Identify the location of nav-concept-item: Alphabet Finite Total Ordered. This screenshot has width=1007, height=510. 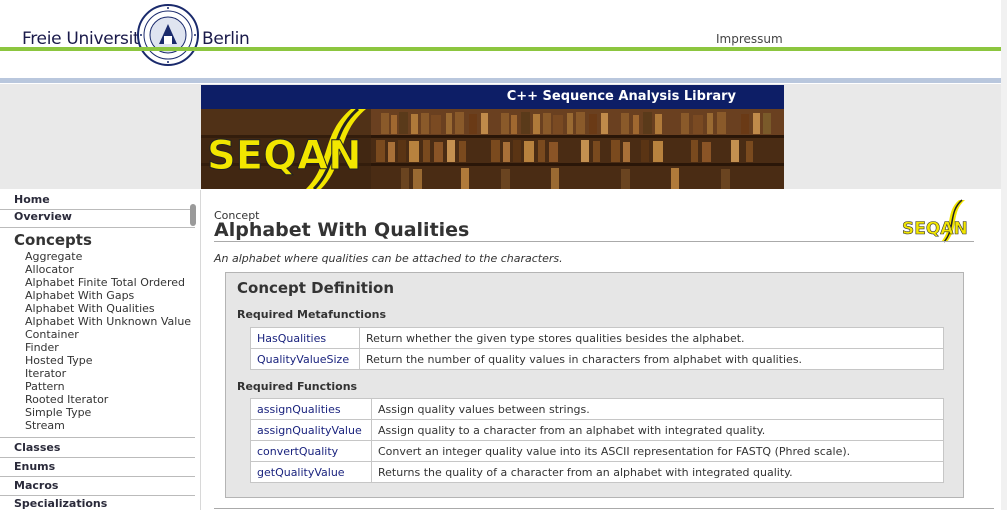
(108, 282).